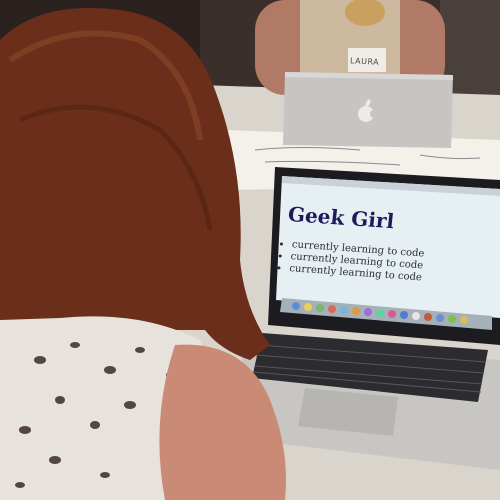 The image size is (500, 500). Describe the element at coordinates (364, 61) in the screenshot. I see `name-tag-label: LAURA` at that location.